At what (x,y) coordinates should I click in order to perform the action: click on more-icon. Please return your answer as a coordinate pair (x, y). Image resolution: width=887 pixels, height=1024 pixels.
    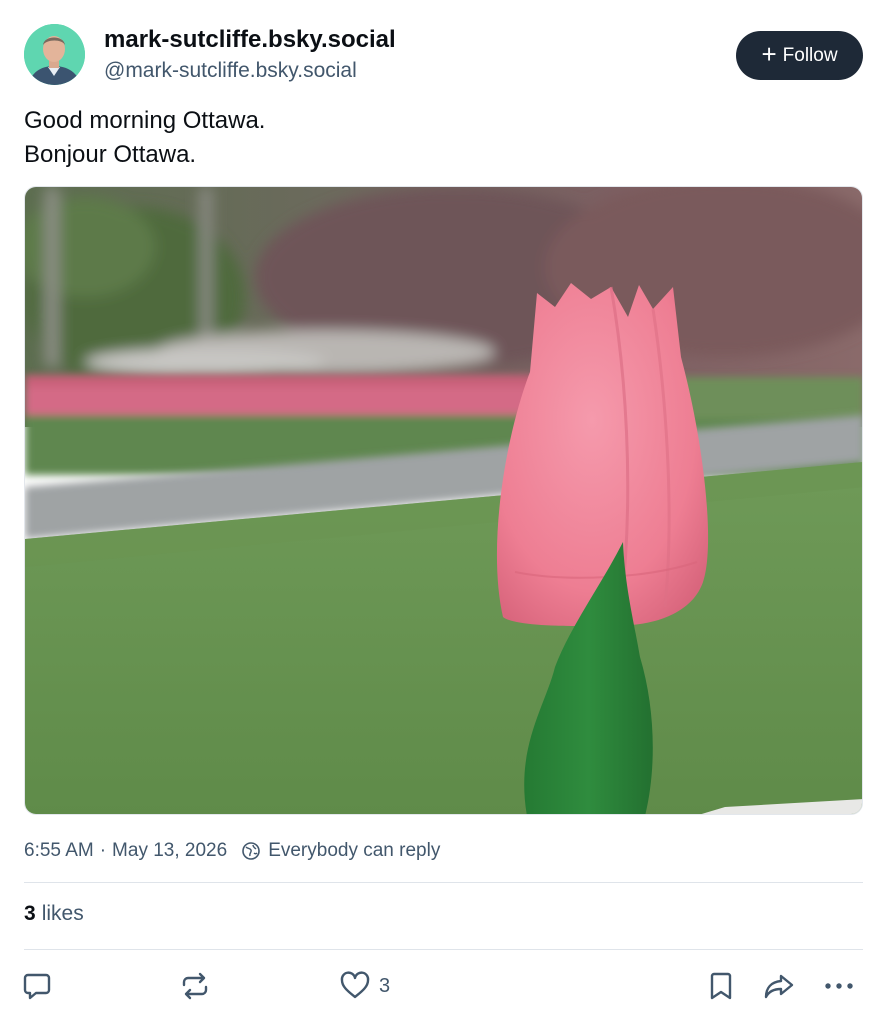
    Looking at the image, I should click on (839, 986).